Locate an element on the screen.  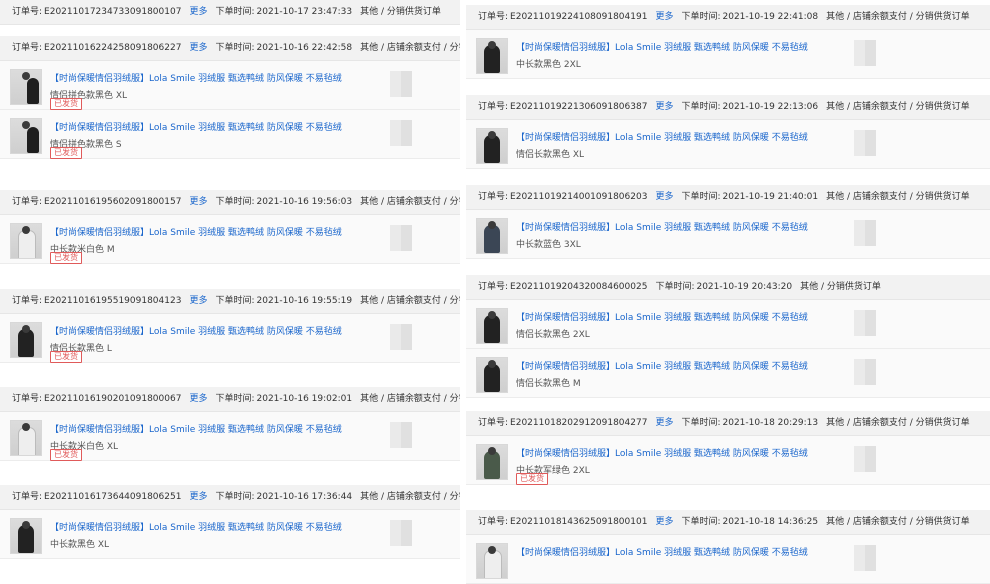
product-spec: 情侣长款黑色 2XL is located at coordinates (553, 335).